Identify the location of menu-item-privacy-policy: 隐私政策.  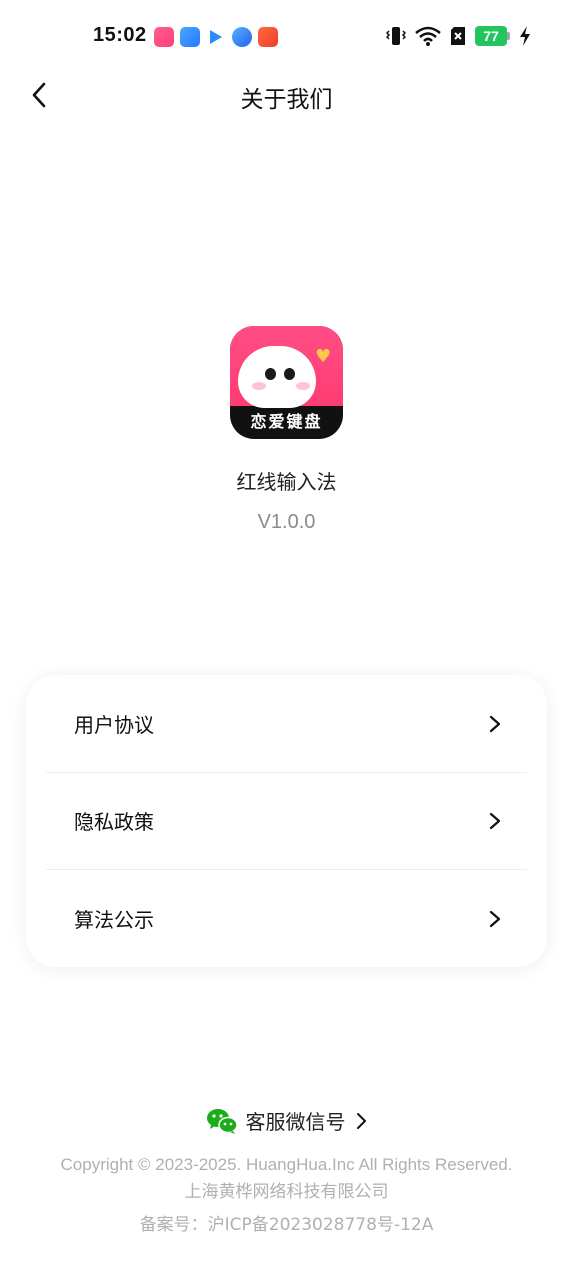
(286, 820).